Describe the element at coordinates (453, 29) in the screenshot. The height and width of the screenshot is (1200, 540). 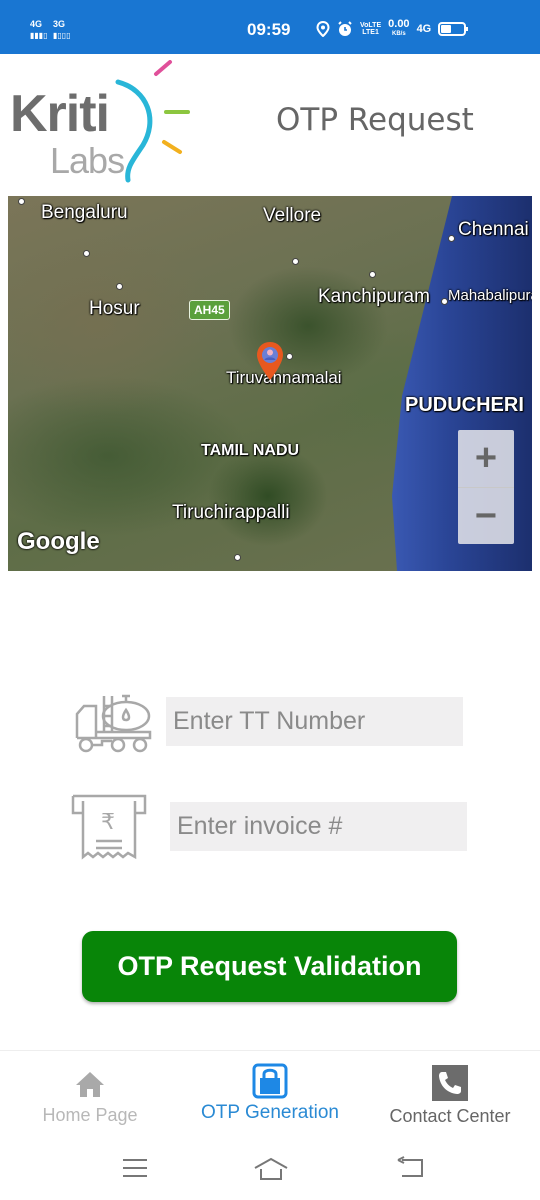
I see `battery-icon` at that location.